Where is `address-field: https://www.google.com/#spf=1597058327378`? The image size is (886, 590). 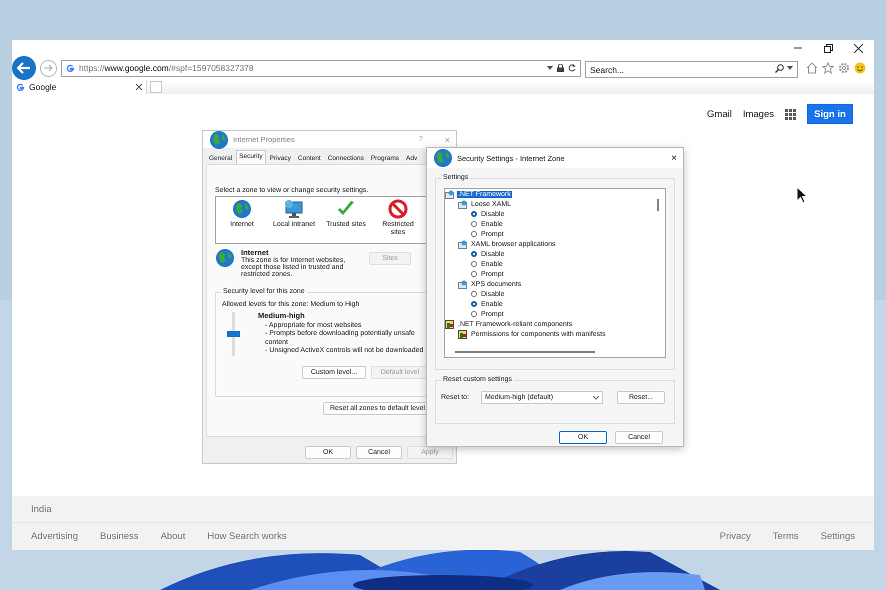 address-field: https://www.google.com/#spf=1597058327378 is located at coordinates (321, 68).